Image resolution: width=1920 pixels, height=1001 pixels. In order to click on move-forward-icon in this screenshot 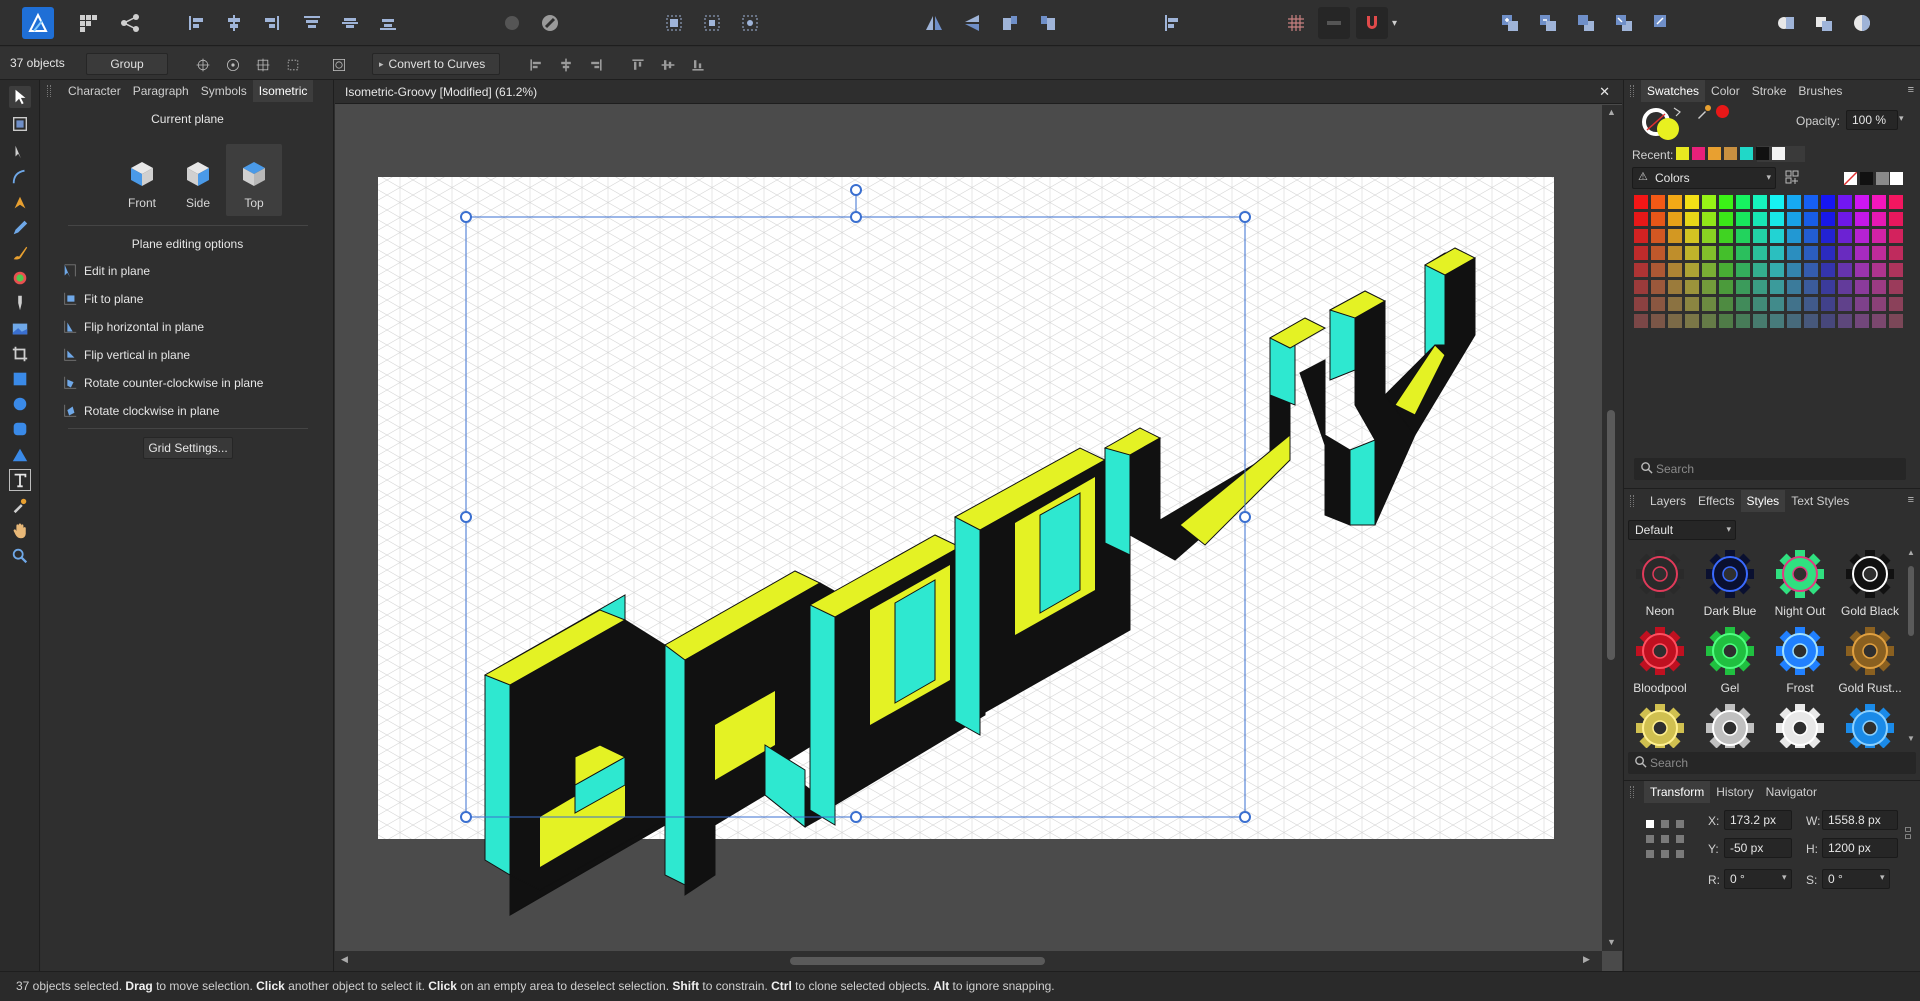, I will do `click(1548, 23)`.